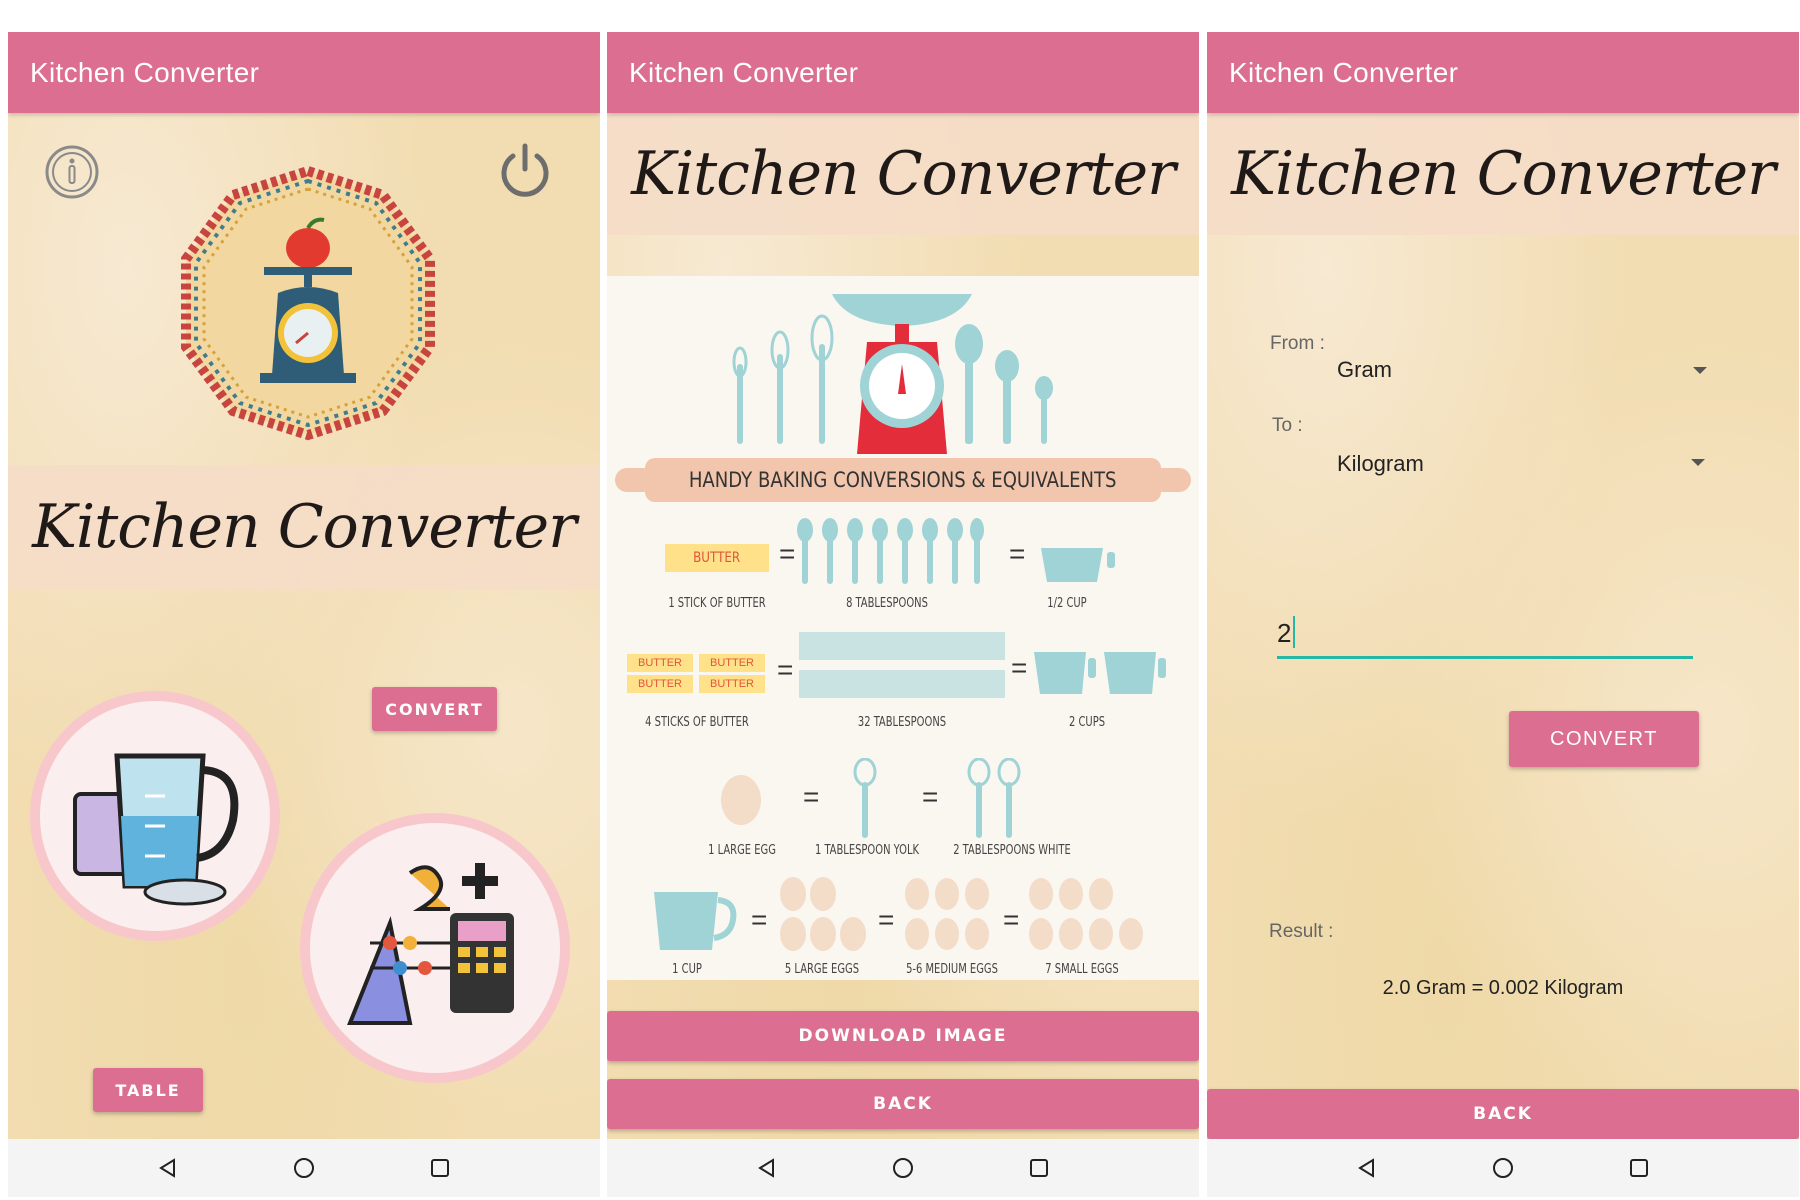  I want to click on tablespoons-icon, so click(890, 551).